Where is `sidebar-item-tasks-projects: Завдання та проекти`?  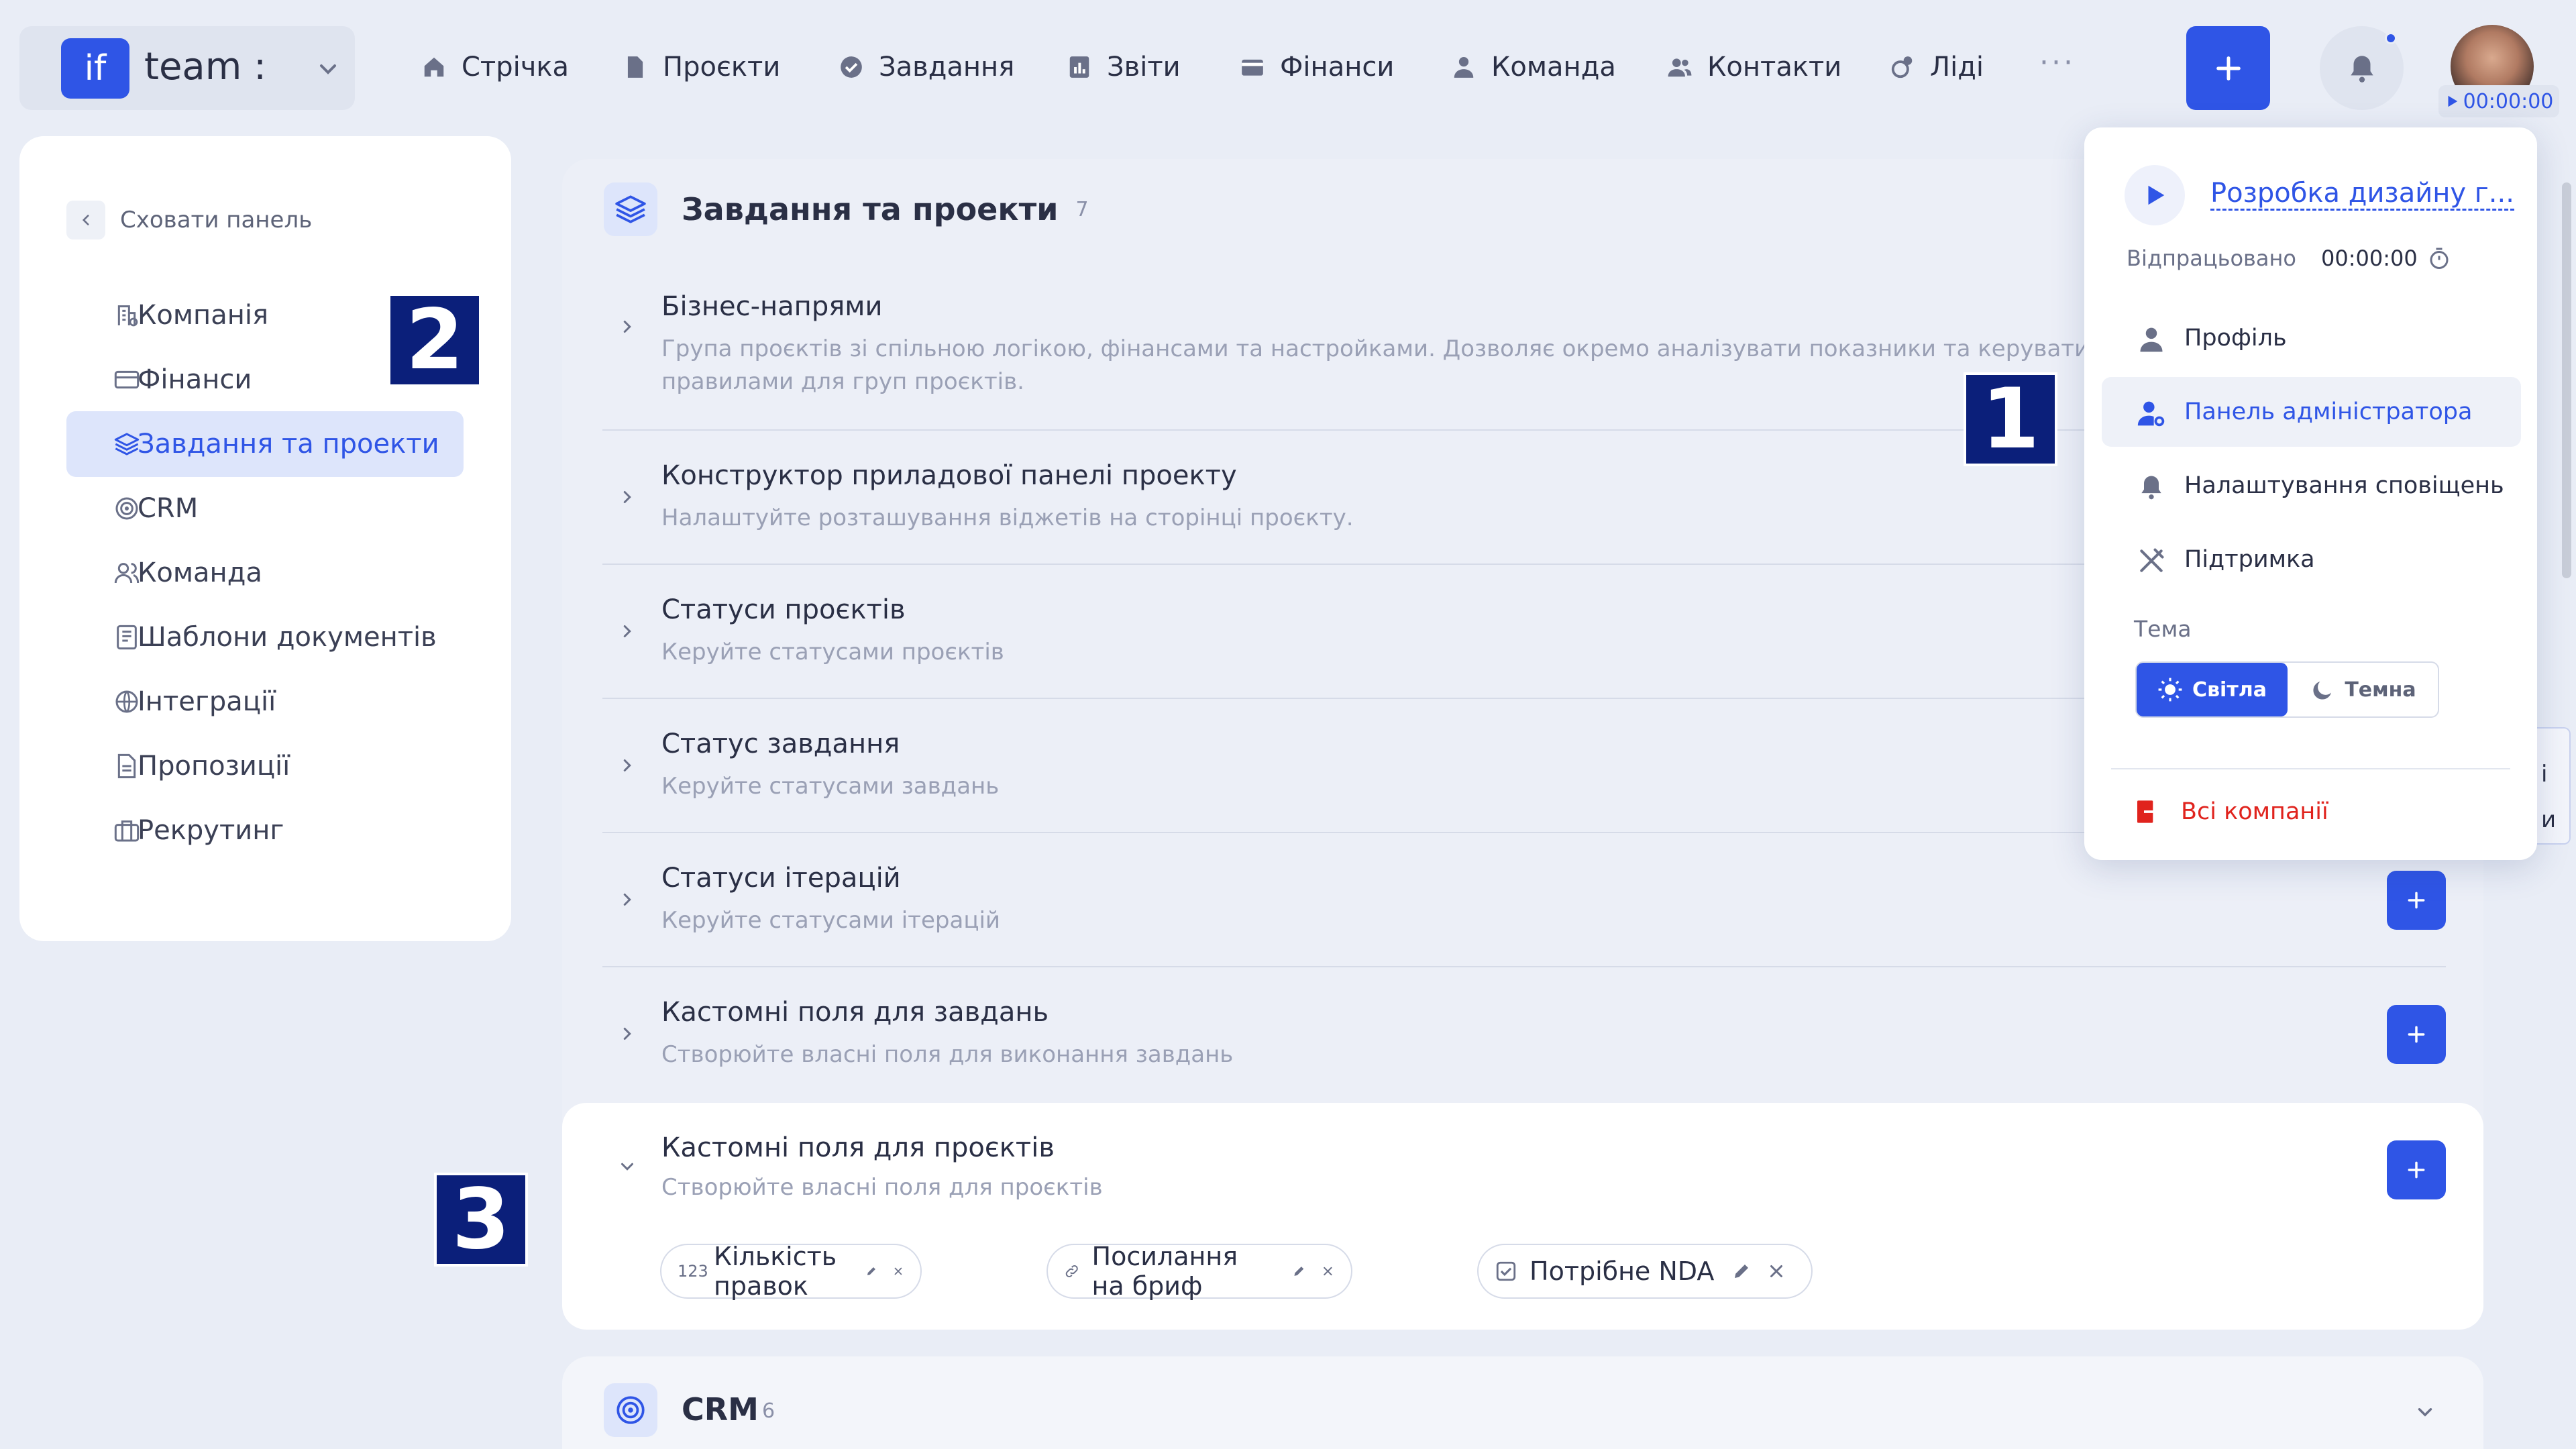 sidebar-item-tasks-projects: Завдання та проекти is located at coordinates (265, 444).